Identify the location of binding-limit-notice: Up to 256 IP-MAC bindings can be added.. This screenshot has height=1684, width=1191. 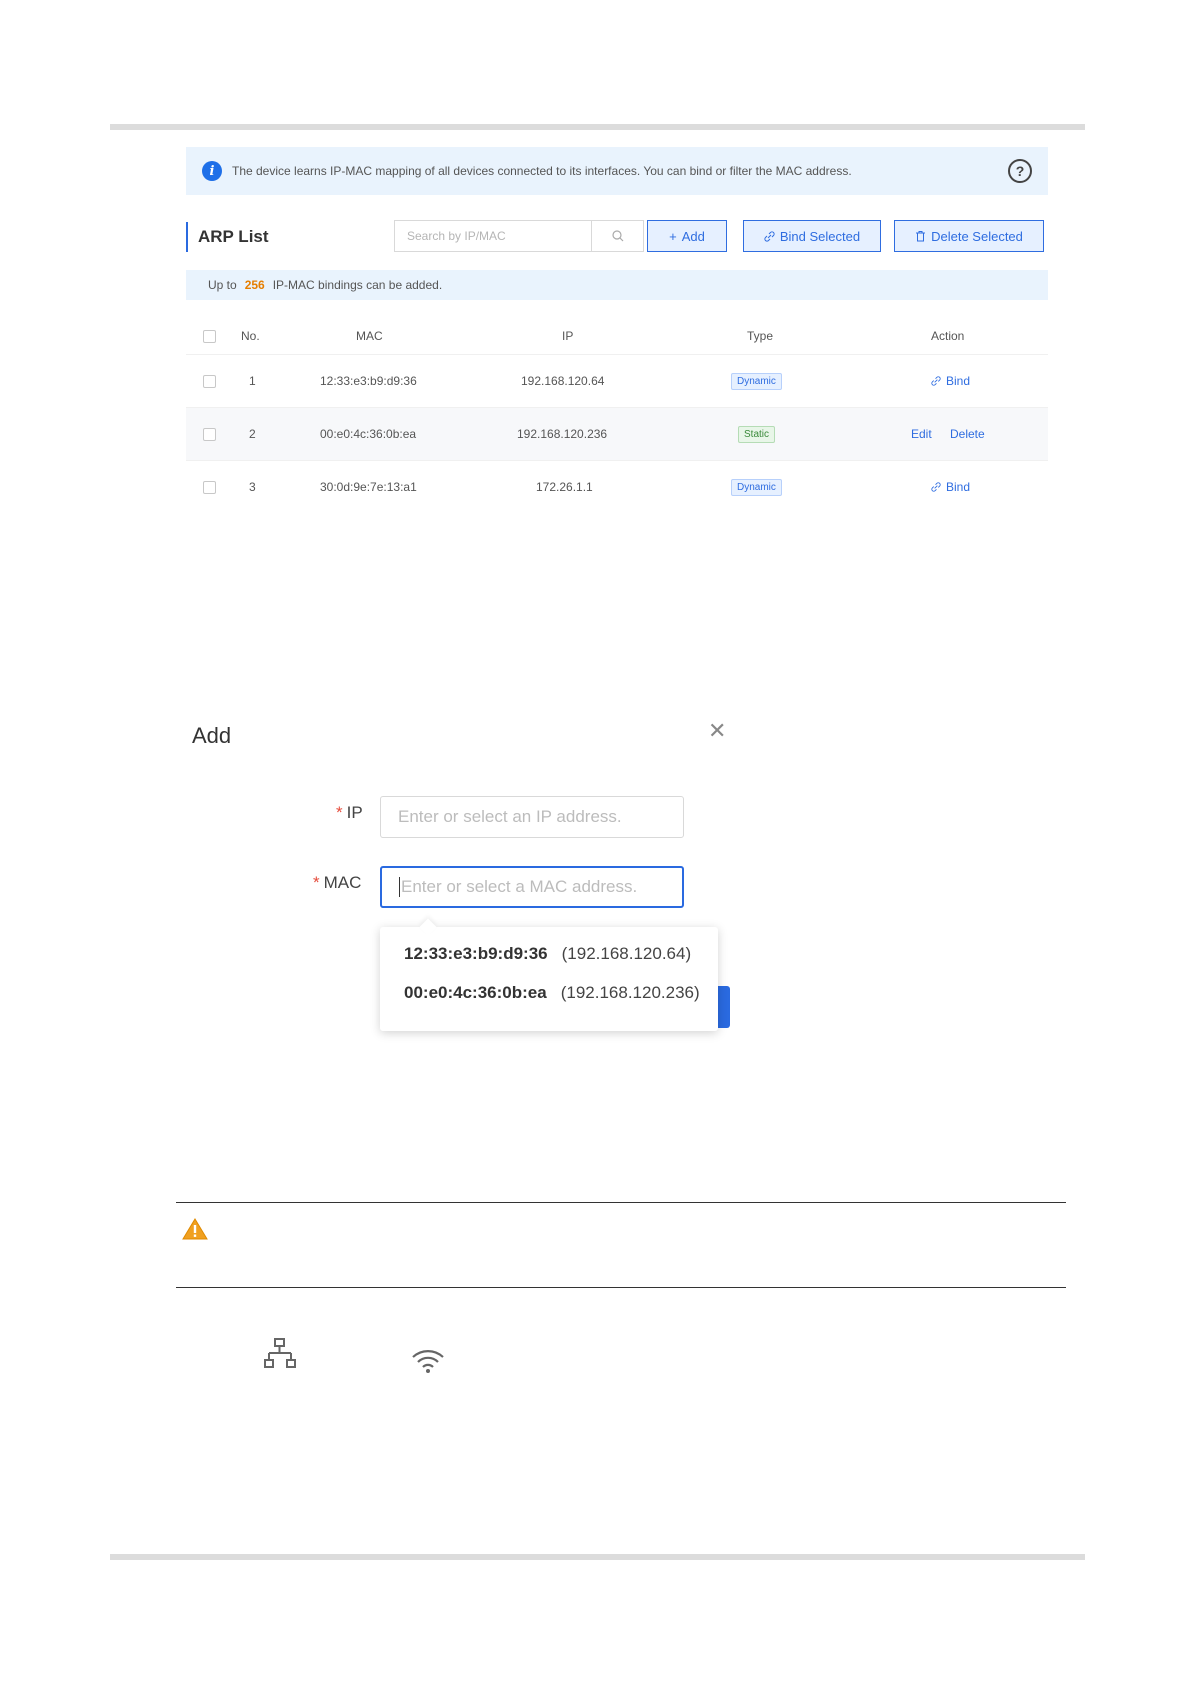
(617, 285).